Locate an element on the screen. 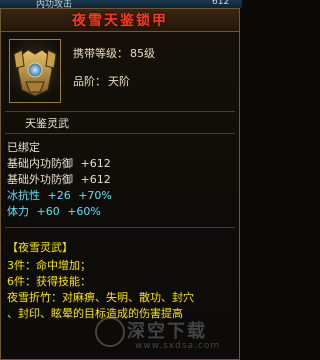 This screenshot has width=320, height=360. level-line: 携带等级： 85级 is located at coordinates (114, 53).